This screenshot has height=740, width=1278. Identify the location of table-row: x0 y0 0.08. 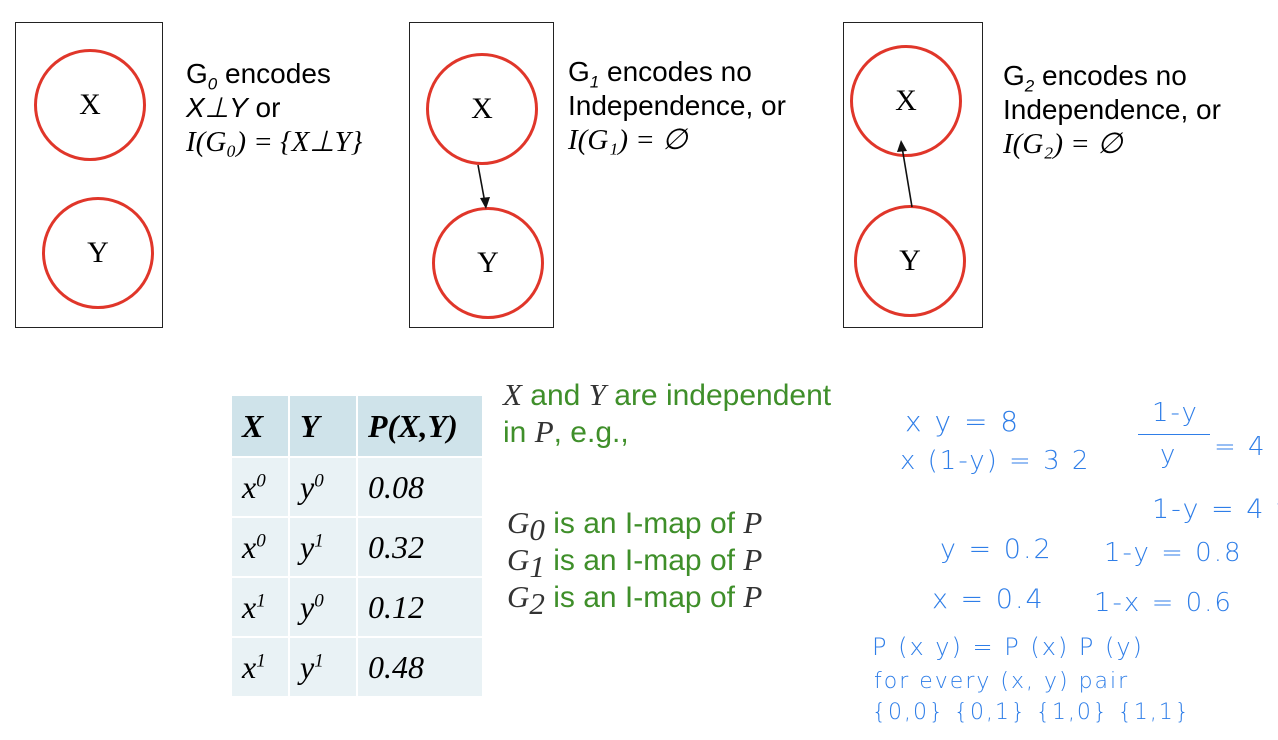
(358, 487).